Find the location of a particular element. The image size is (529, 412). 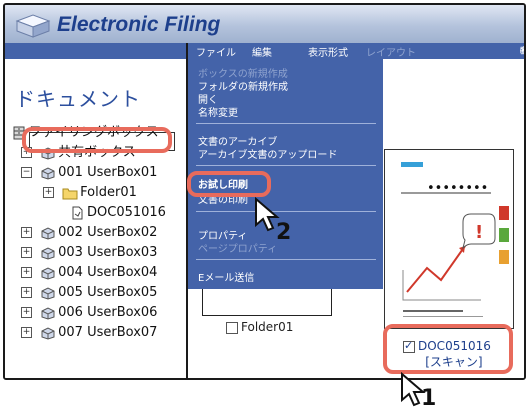

tree-item-folder01: + Folder01 is located at coordinates (90, 193).